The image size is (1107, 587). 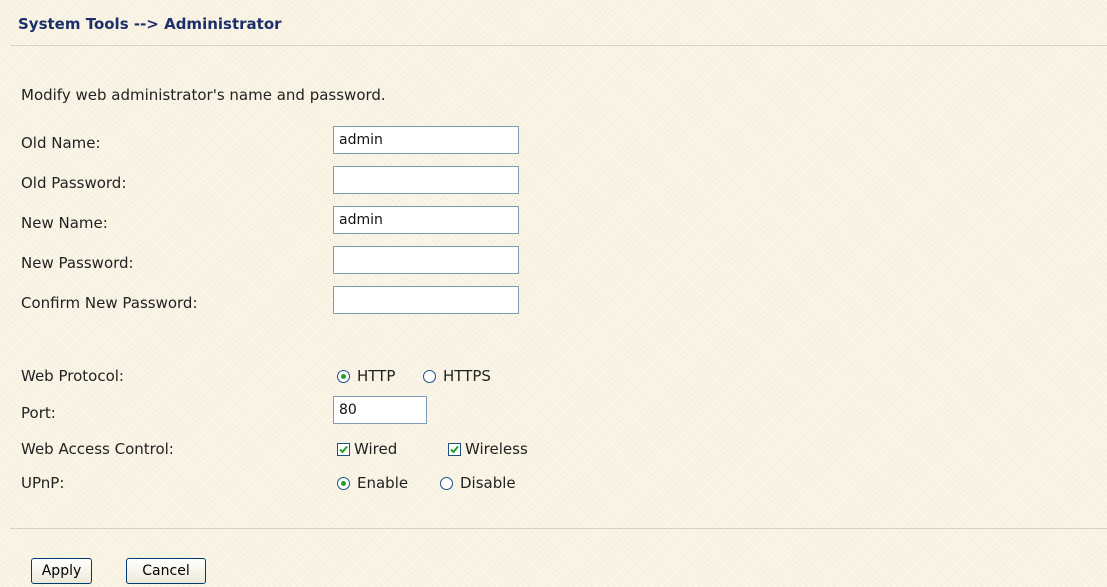 I want to click on new-password-input, so click(x=426, y=260).